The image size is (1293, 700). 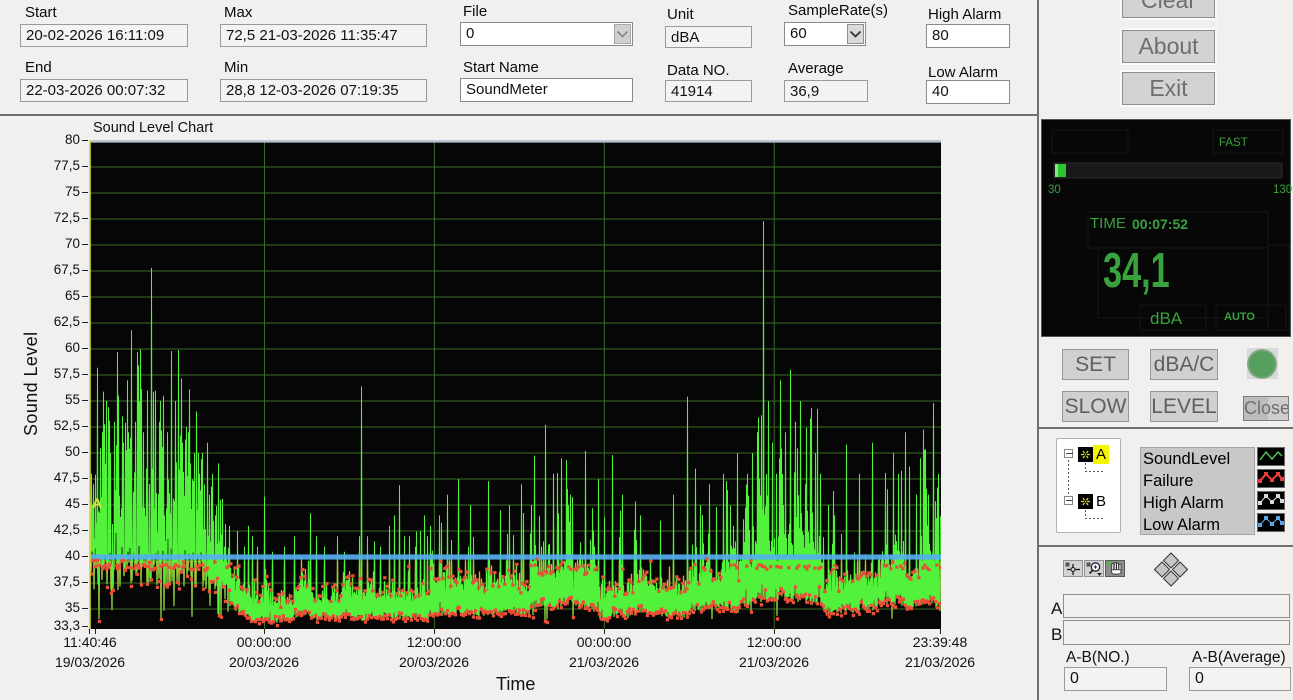 What do you see at coordinates (97, 503) in the screenshot?
I see `svg-text: A` at bounding box center [97, 503].